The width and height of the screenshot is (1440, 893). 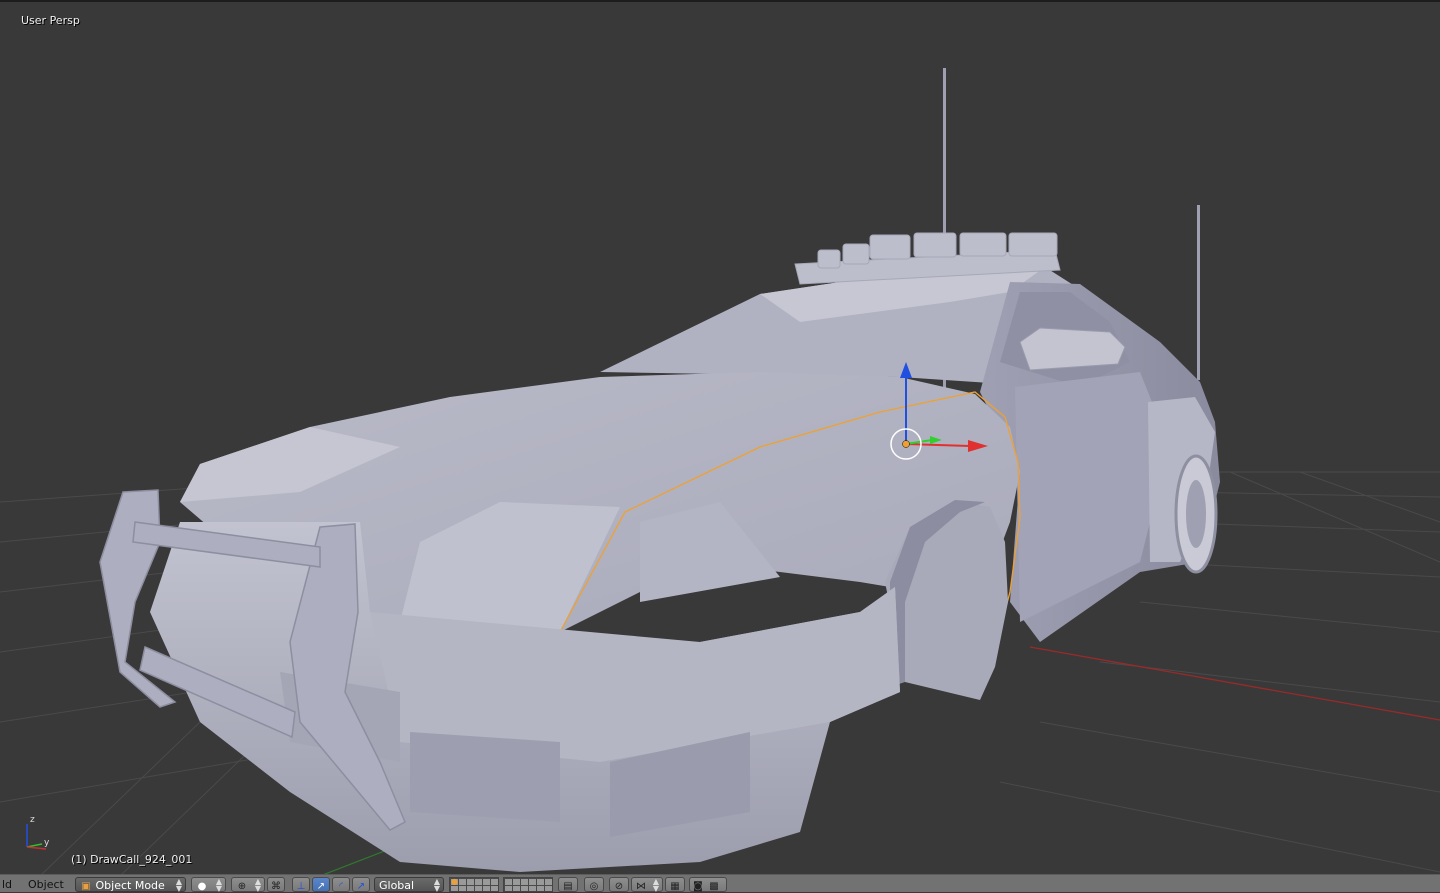 I want to click on x-axis-line, so click(x=1234, y=683).